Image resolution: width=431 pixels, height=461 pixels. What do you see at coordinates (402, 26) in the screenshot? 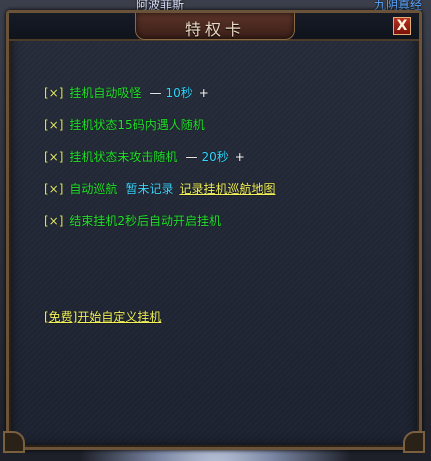
I see `close-button: X` at bounding box center [402, 26].